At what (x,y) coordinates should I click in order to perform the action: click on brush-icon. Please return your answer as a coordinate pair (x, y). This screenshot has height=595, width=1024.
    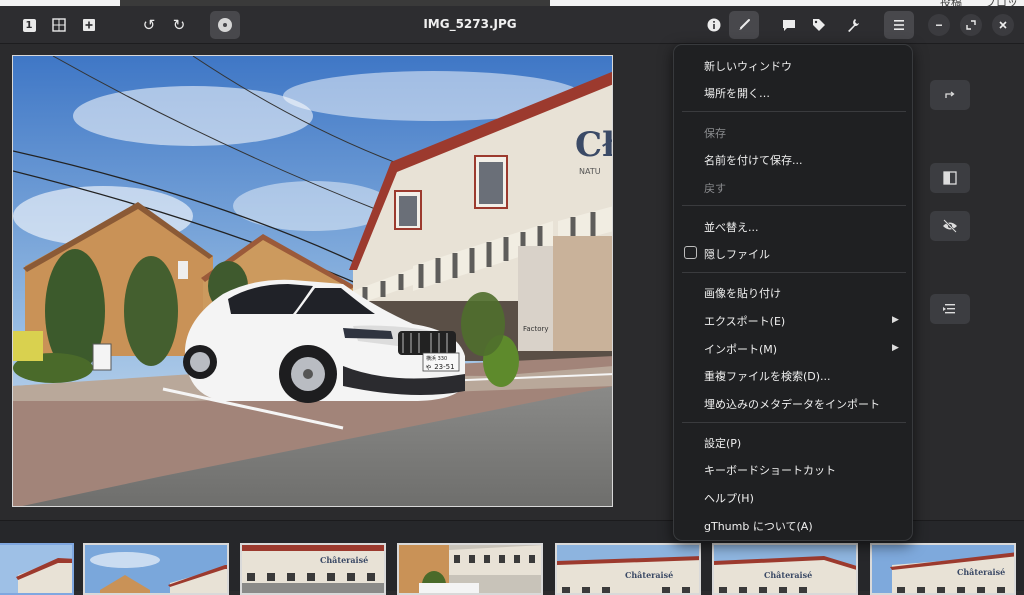
    Looking at the image, I should click on (744, 24).